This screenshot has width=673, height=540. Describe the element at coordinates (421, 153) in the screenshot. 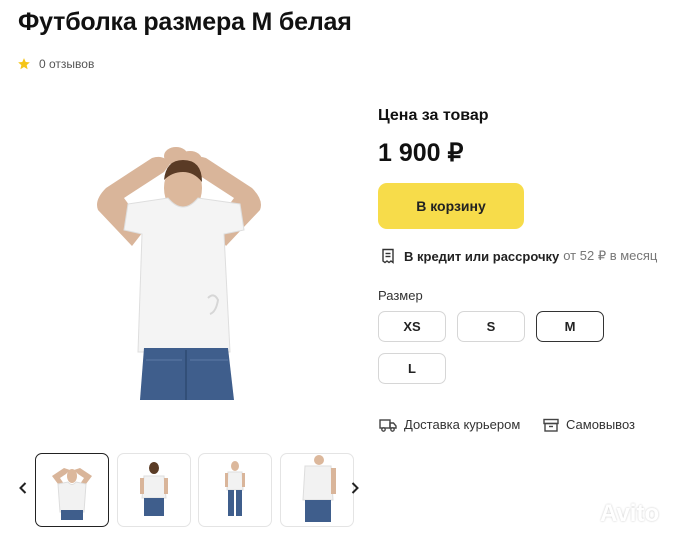

I see `price-value: 1 900 ₽` at that location.